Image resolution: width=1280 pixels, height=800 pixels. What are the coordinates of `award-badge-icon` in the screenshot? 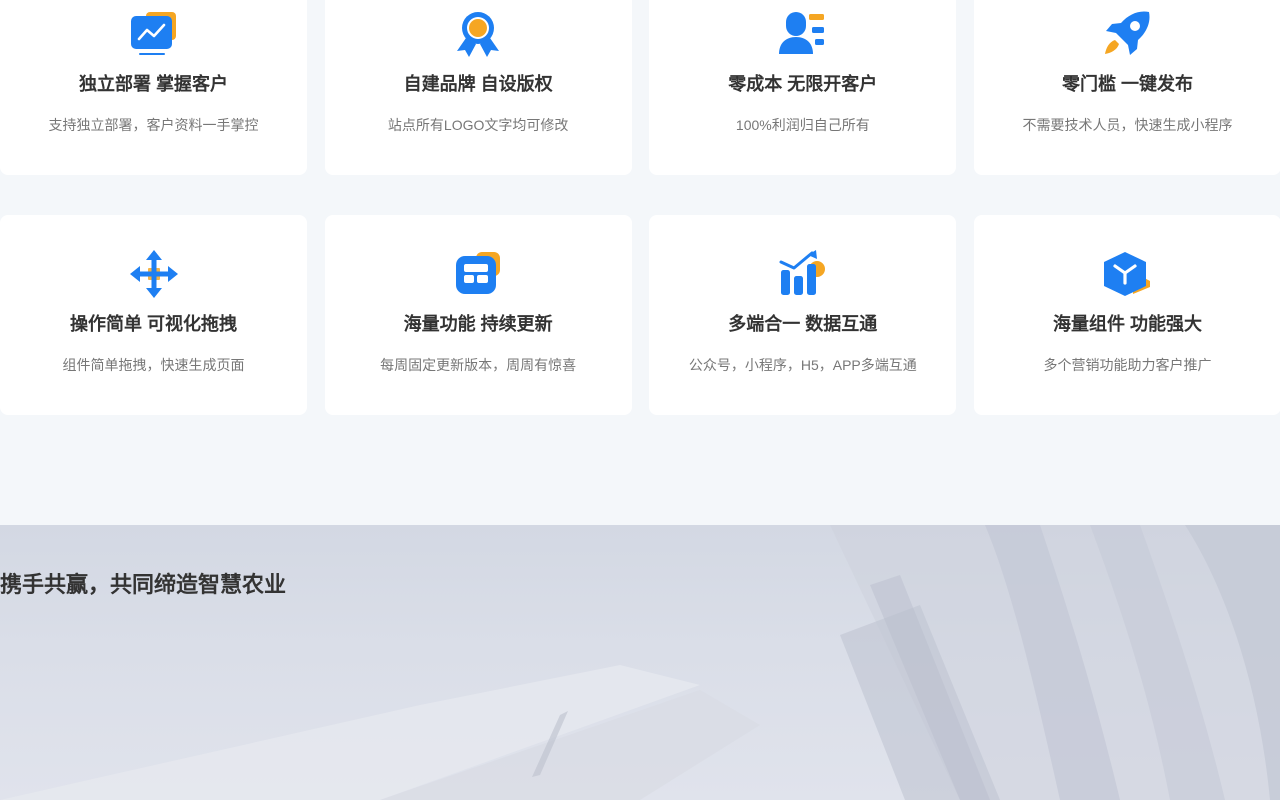 It's located at (478, 34).